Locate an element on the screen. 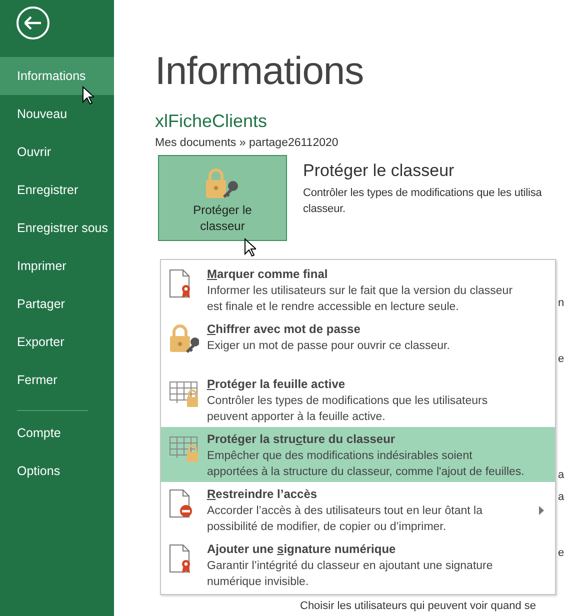  menu-item-description: Empêcher que des modifications indésirables soient apportées à la structure du classeur, comme l'ajout de feuilles. is located at coordinates (365, 464).